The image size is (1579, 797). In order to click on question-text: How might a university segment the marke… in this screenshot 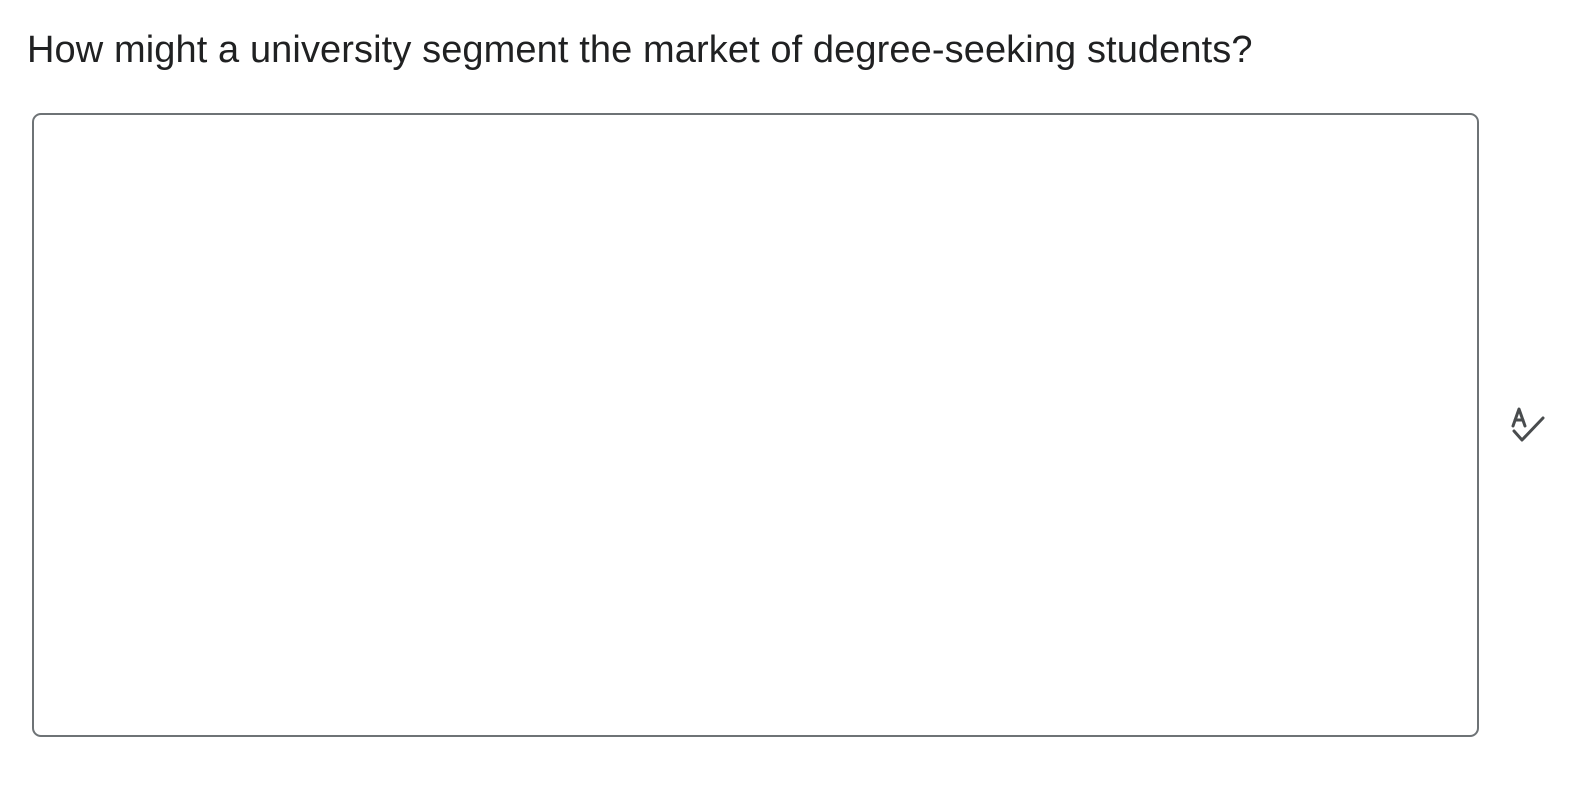, I will do `click(640, 50)`.